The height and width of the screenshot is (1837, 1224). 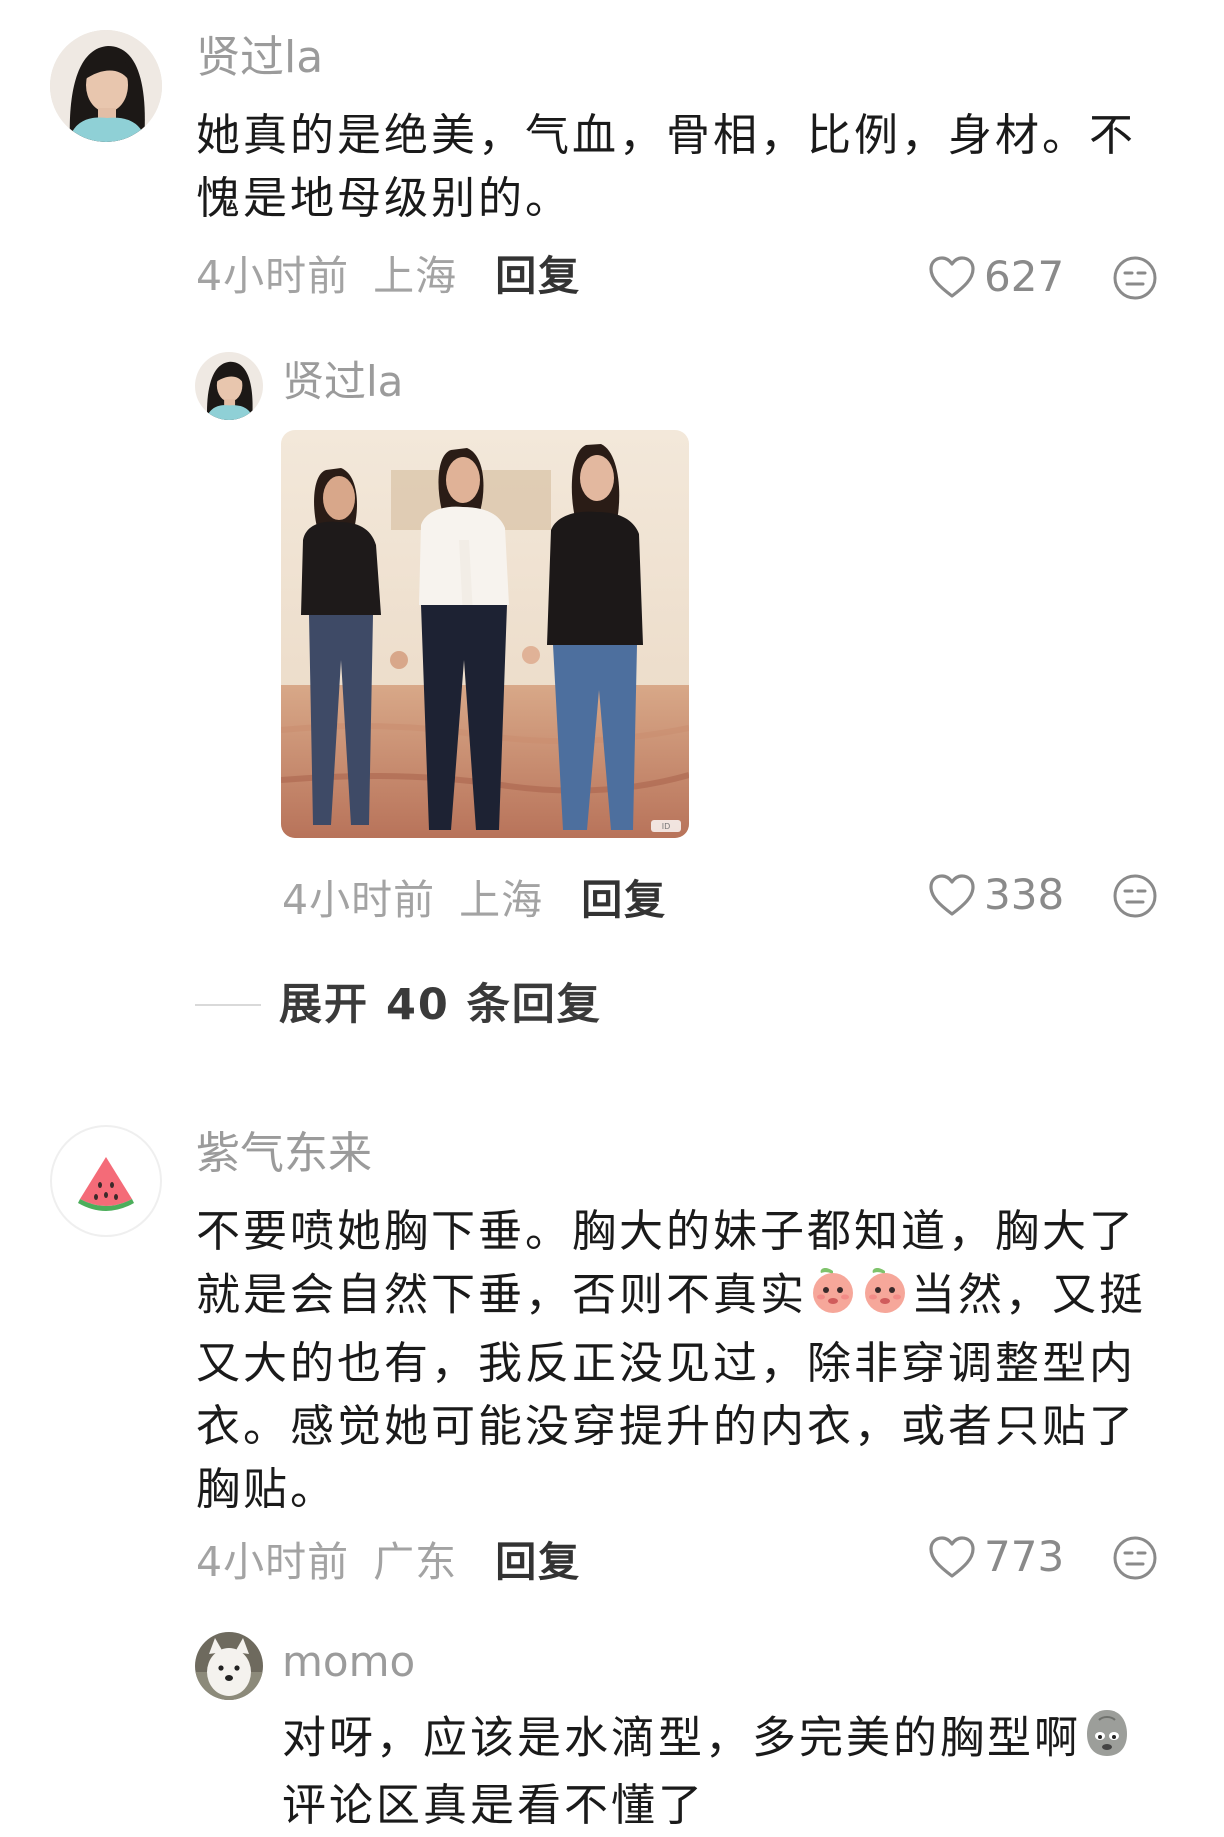 What do you see at coordinates (284, 1154) in the screenshot?
I see `comment-username: 紫气东来` at bounding box center [284, 1154].